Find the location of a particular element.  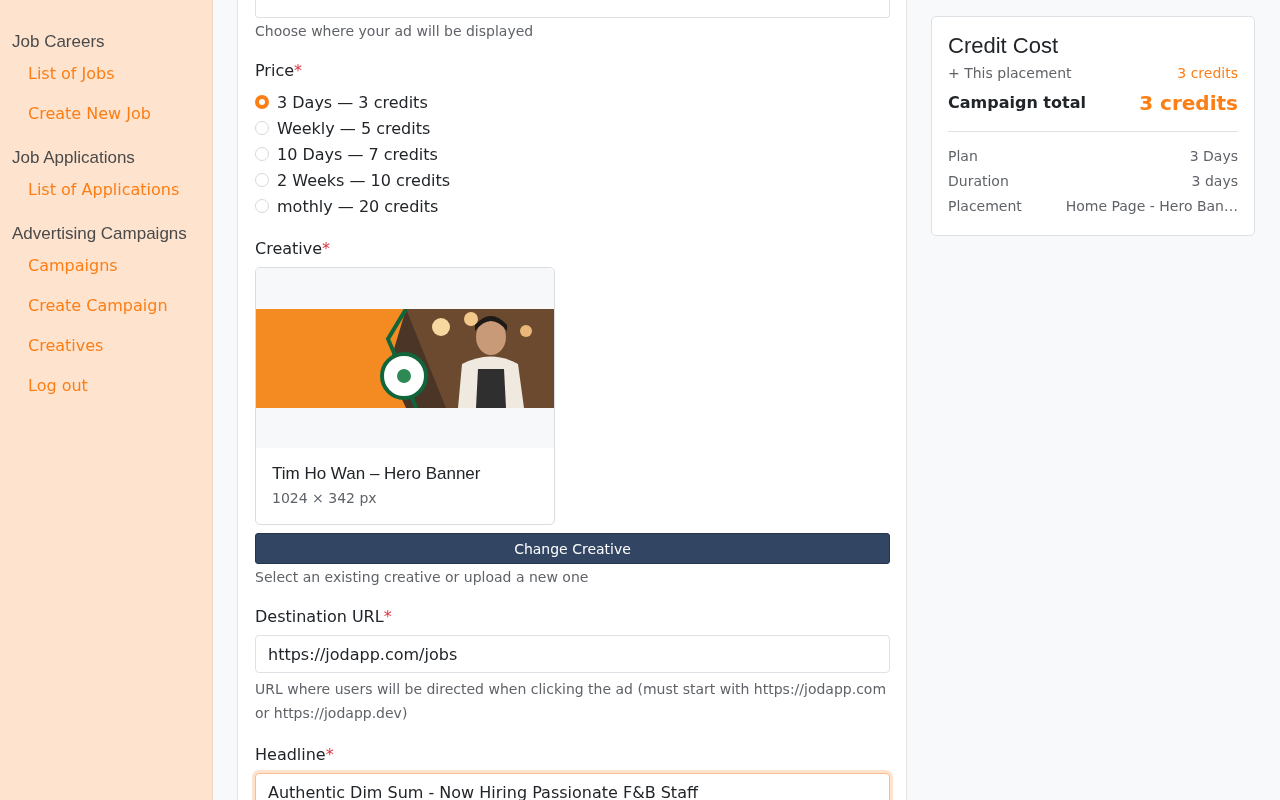

section-heading: Advertising Campaigns is located at coordinates (99, 234).